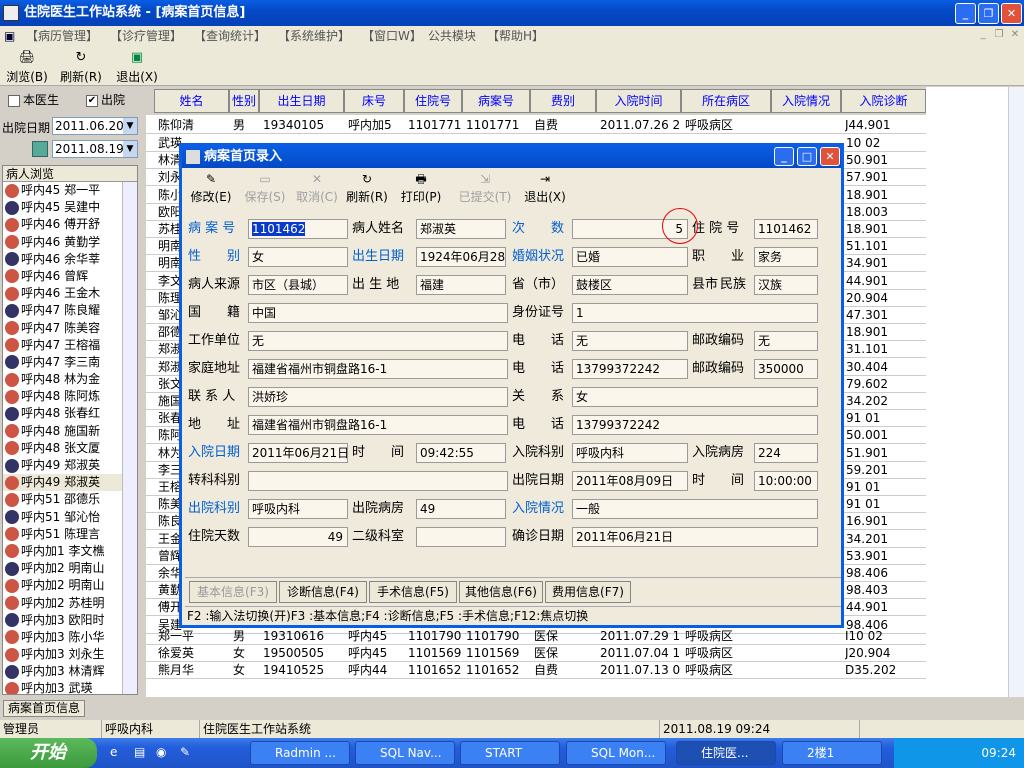  Describe the element at coordinates (515, 36) in the screenshot. I see `menu-help: 【帮助H】` at that location.